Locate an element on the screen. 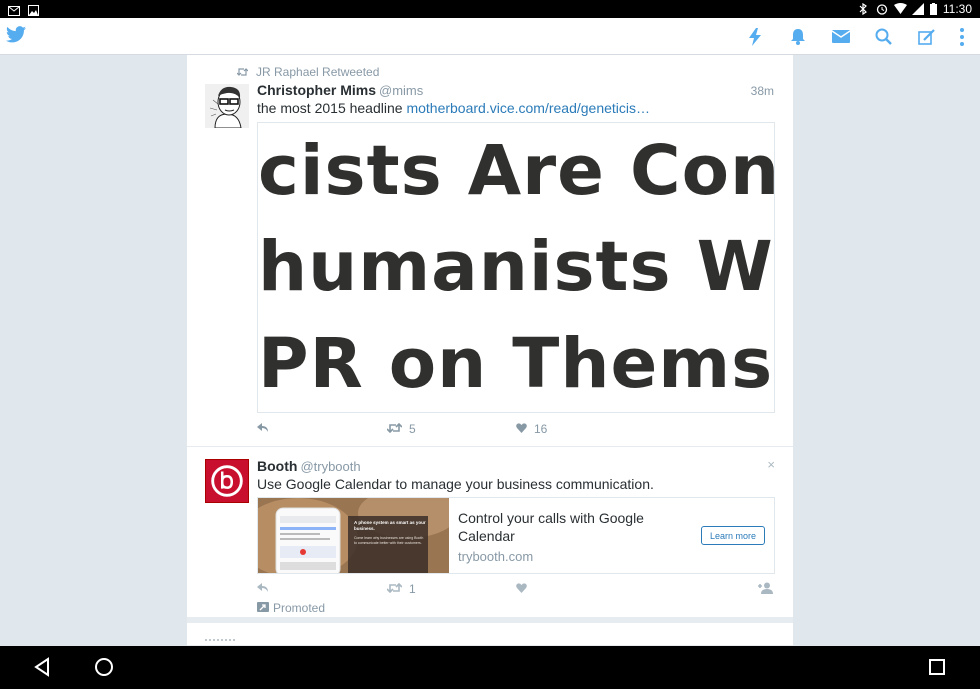 Image resolution: width=980 pixels, height=689 pixels. retweet-context: JR Raphael Retweeted is located at coordinates (307, 72).